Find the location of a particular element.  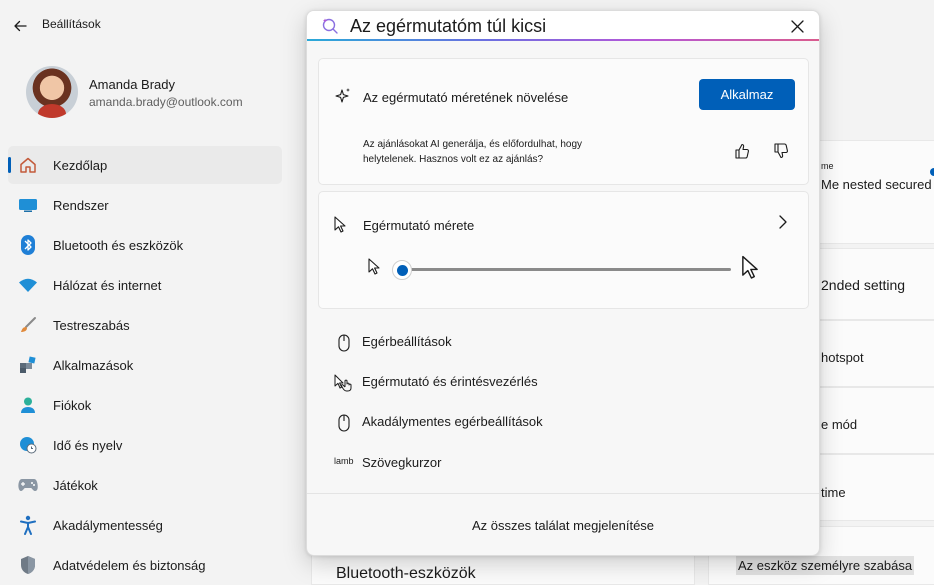

ai-search-icon is located at coordinates (330, 28).